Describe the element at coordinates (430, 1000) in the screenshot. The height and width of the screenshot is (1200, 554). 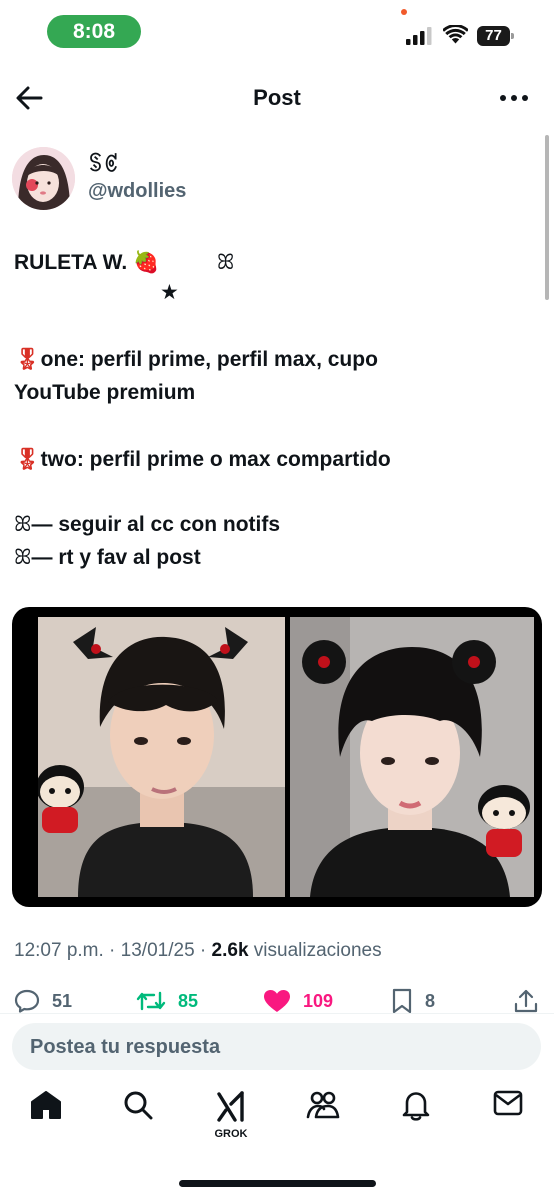
I see `bookmark-count: 8` at that location.